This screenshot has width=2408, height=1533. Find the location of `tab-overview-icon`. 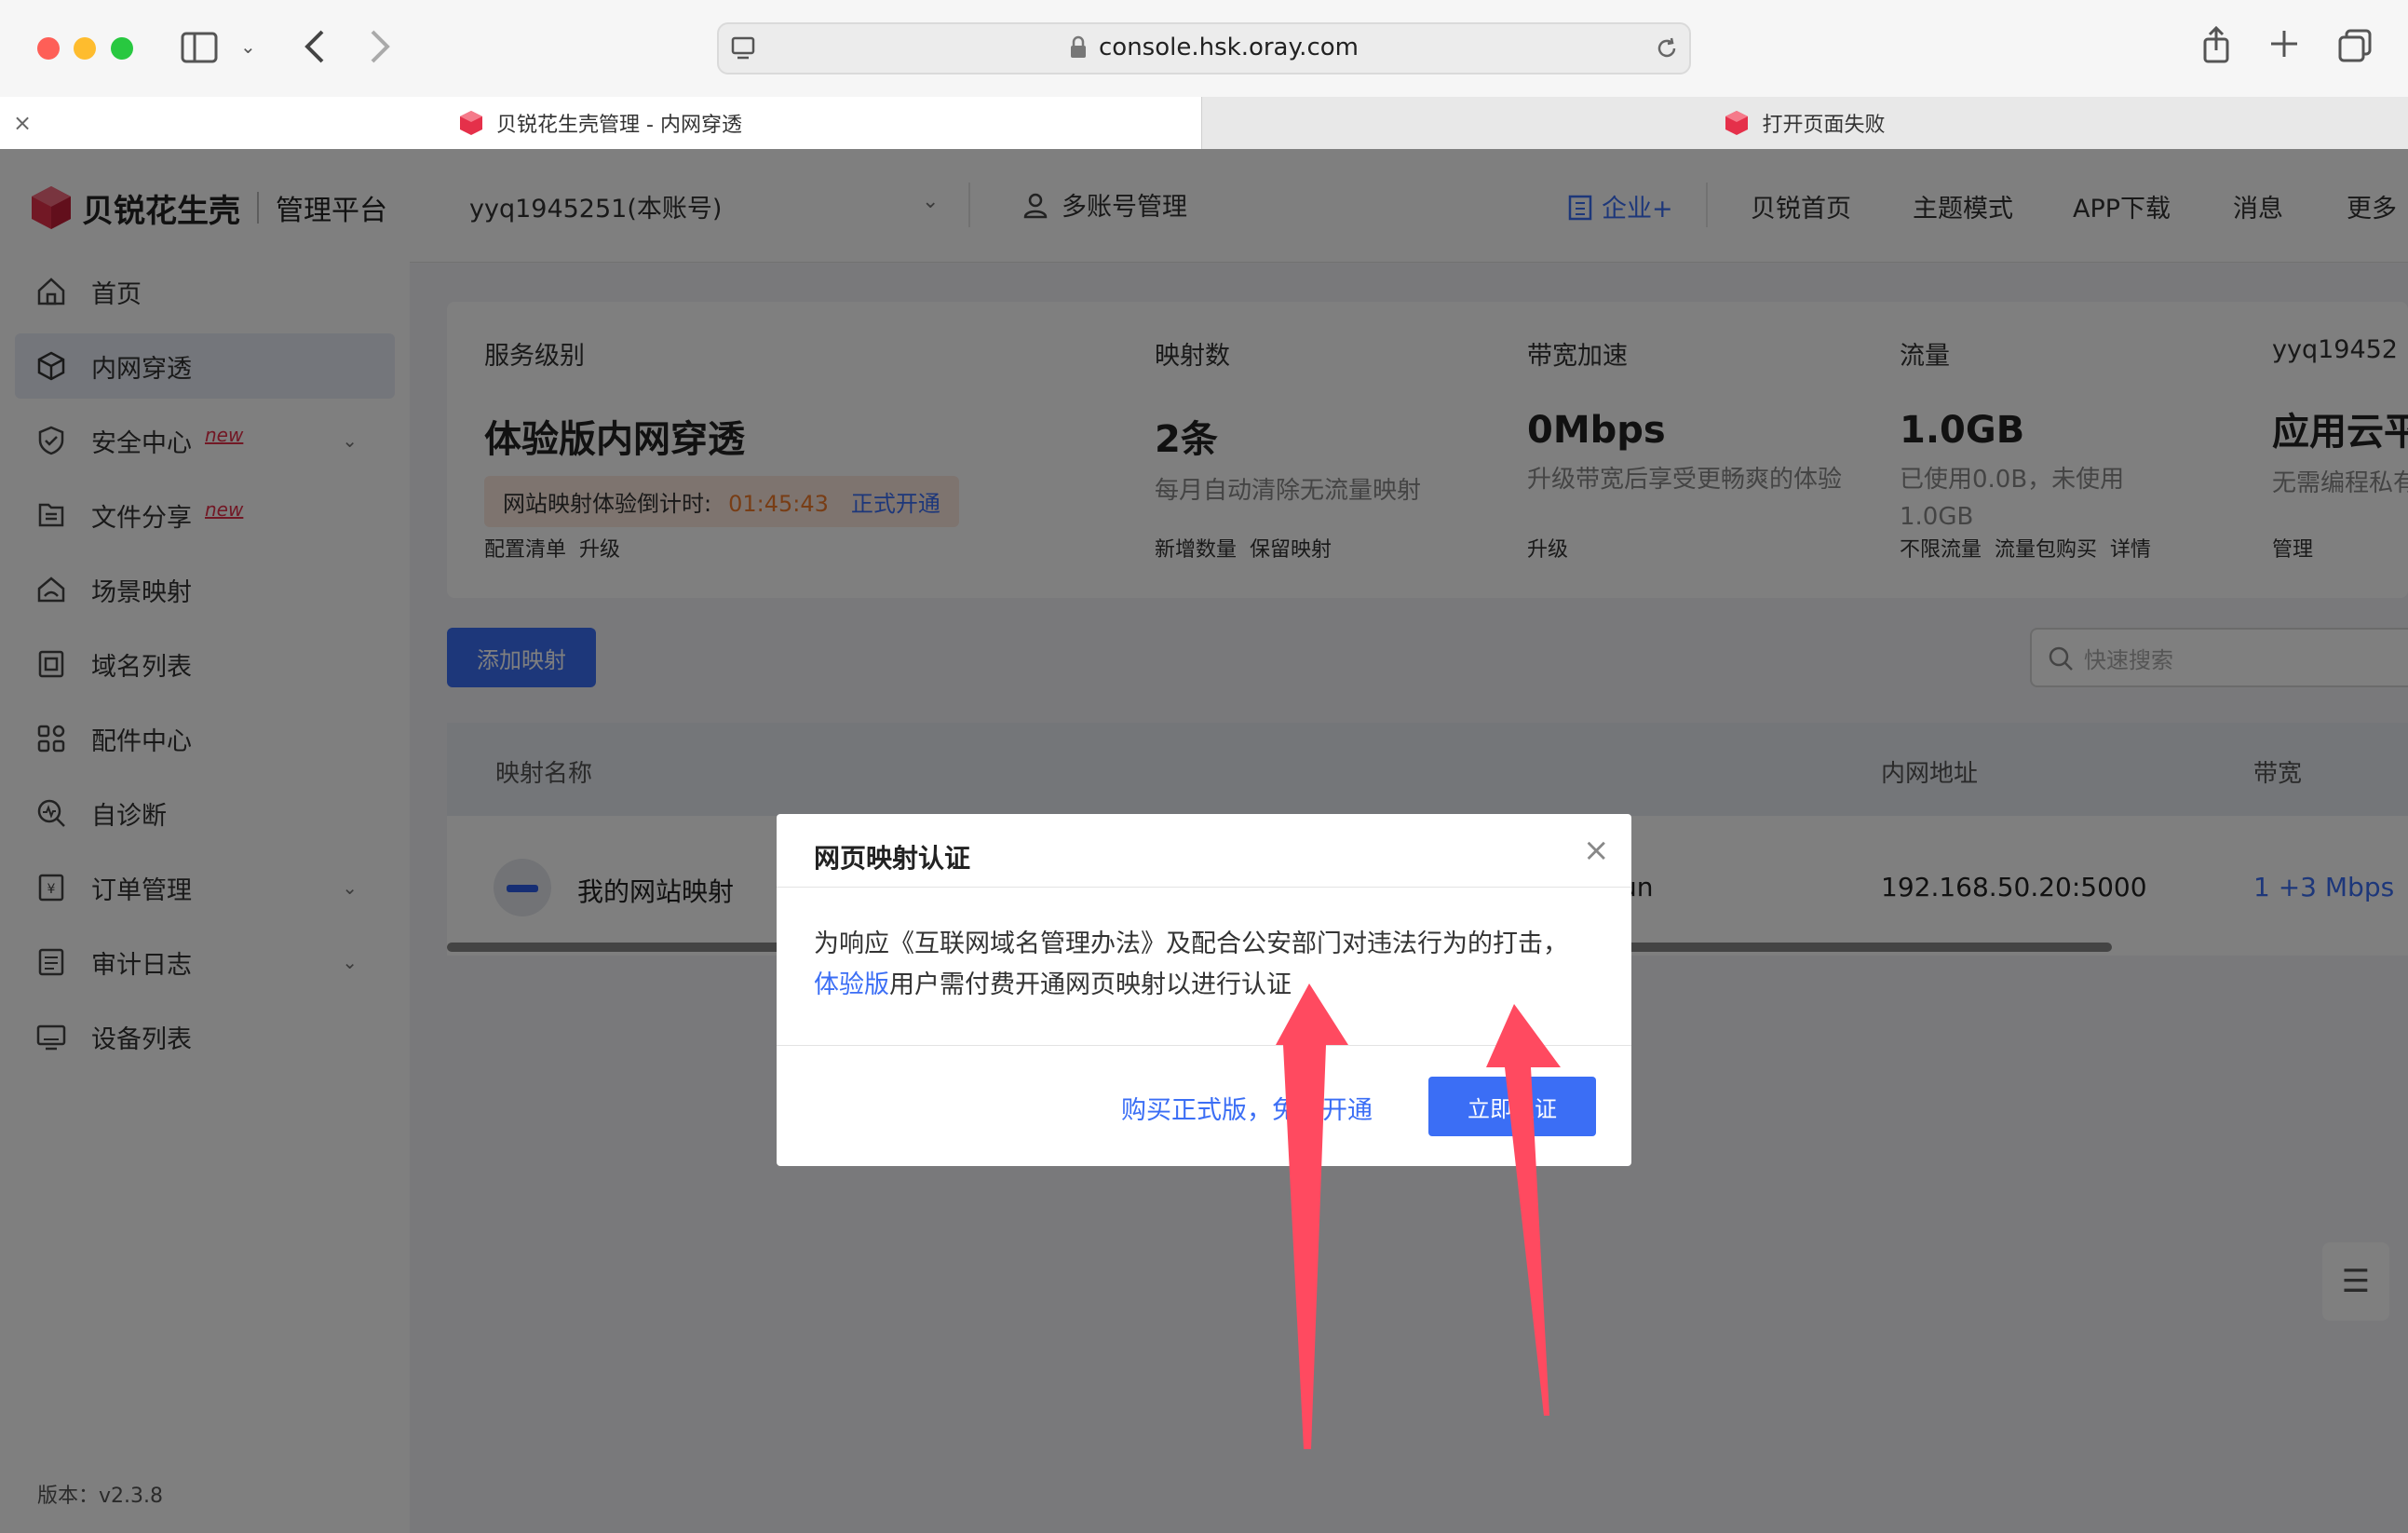

tab-overview-icon is located at coordinates (2355, 46).